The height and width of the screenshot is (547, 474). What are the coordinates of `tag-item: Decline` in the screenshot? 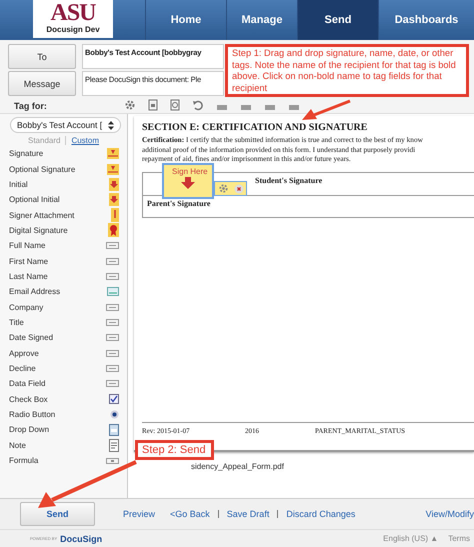 It's located at (22, 368).